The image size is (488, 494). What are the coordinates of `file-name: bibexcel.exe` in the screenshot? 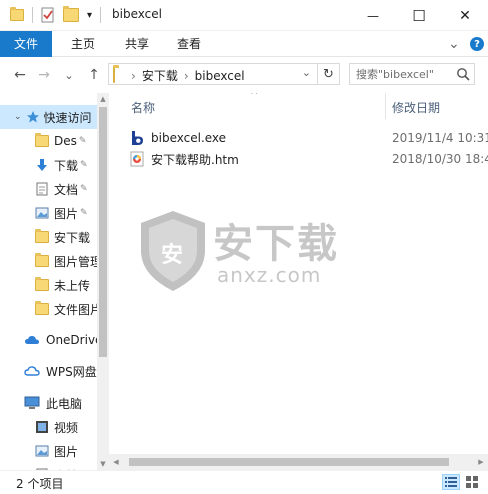 It's located at (189, 138).